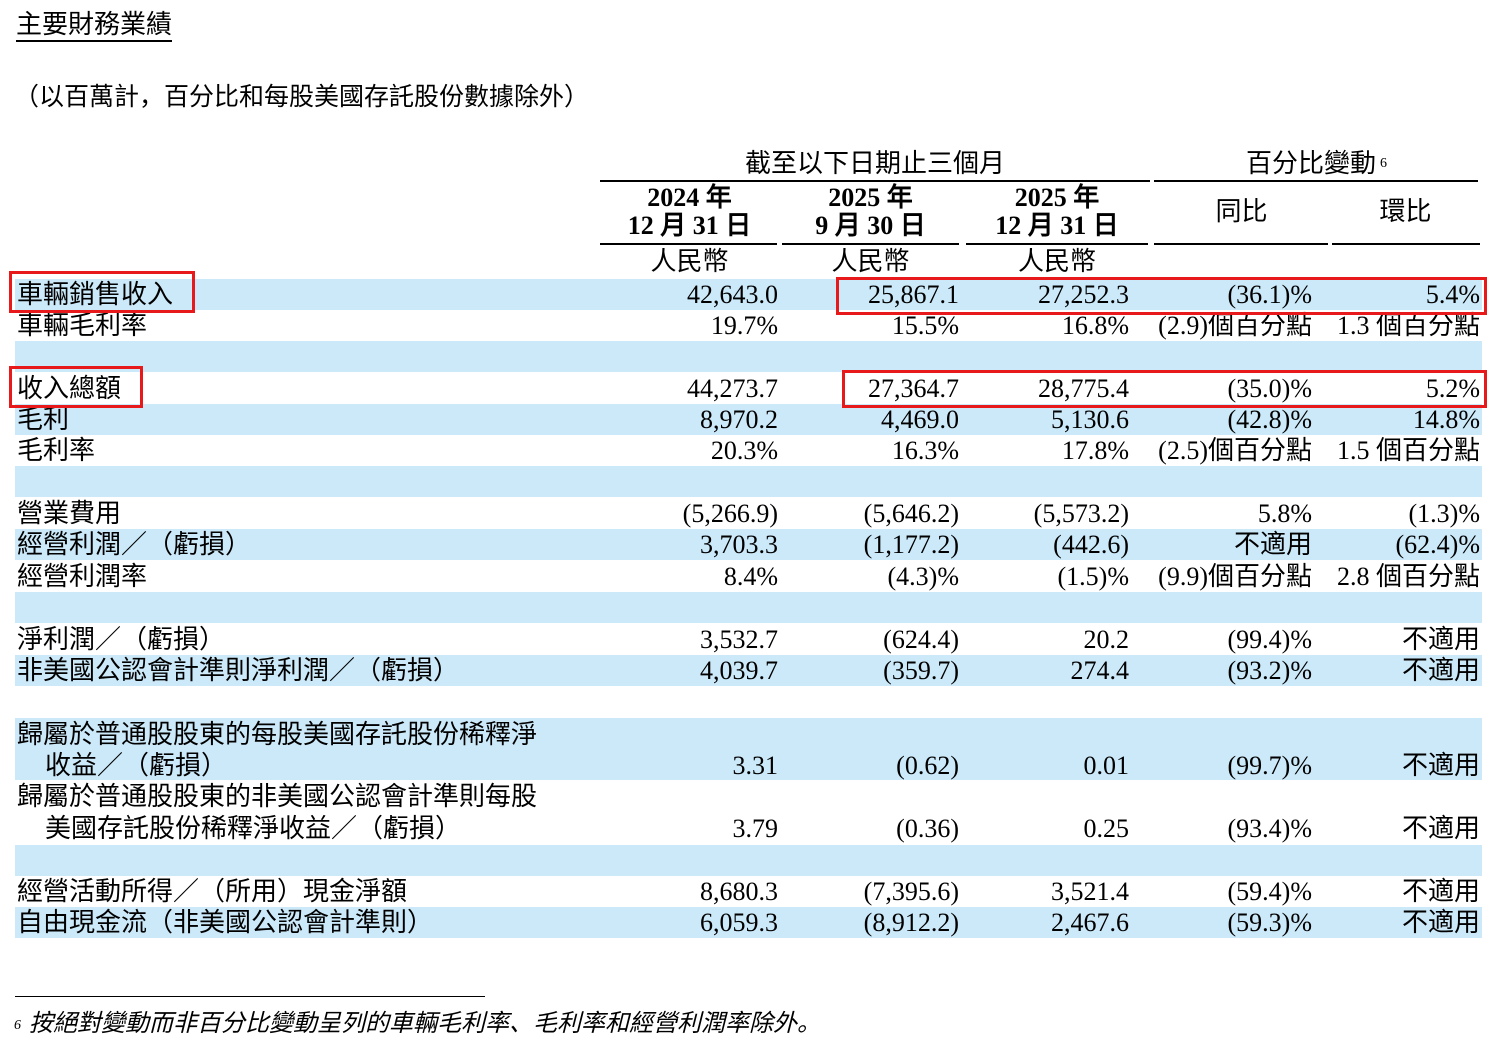  What do you see at coordinates (927, 828) in the screenshot?
I see `cell-2025q3: (0.36)` at bounding box center [927, 828].